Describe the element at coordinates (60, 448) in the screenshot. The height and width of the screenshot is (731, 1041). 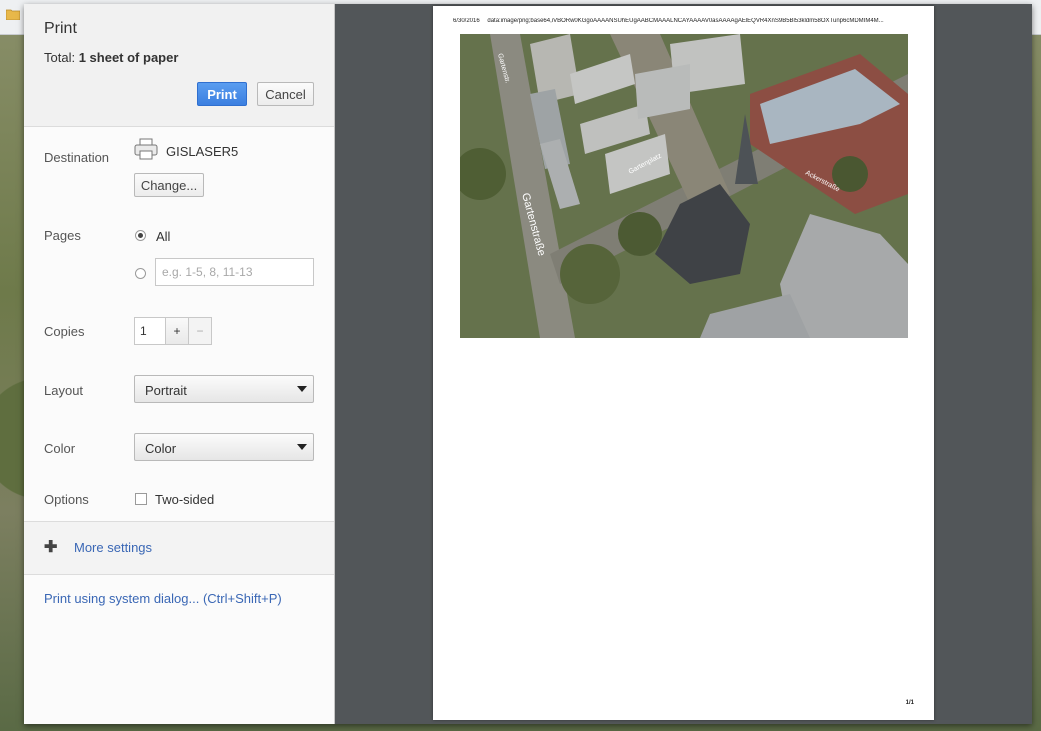
I see `color-label: Color` at that location.